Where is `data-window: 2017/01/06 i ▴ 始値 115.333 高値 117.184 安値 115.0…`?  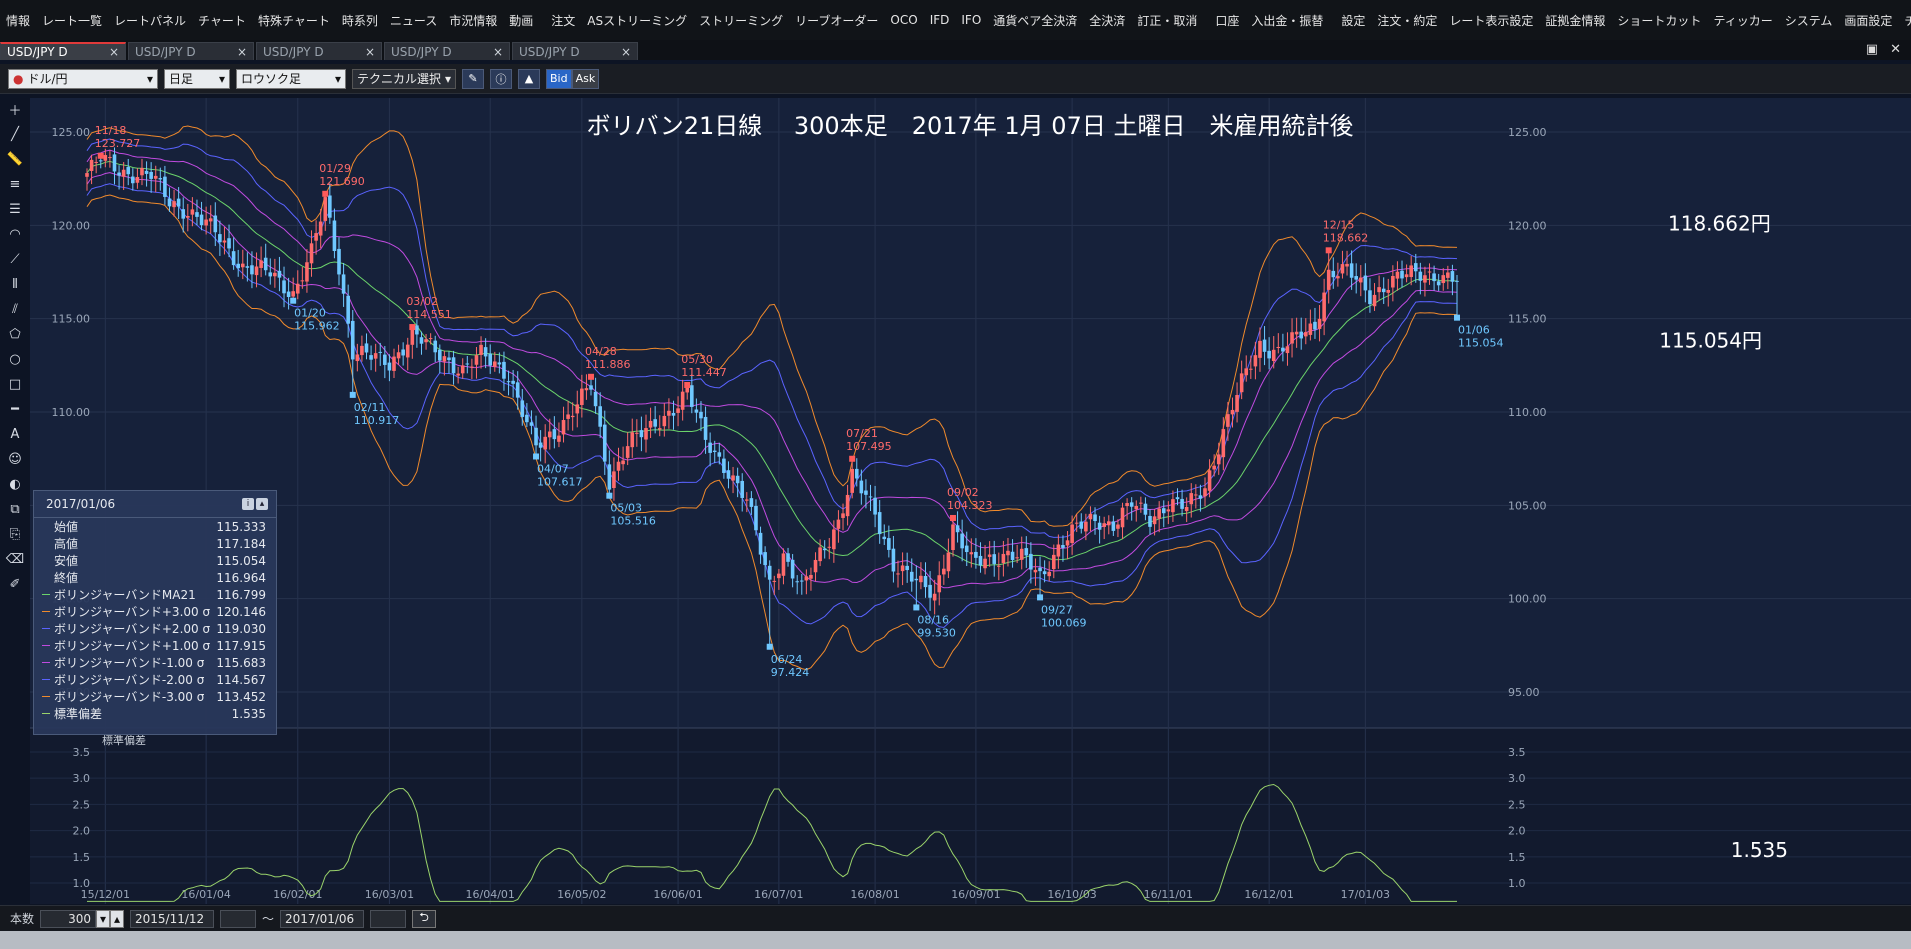
data-window: 2017/01/06 i ▴ 始値 115.333 高値 117.184 安値 115.0… is located at coordinates (155, 612).